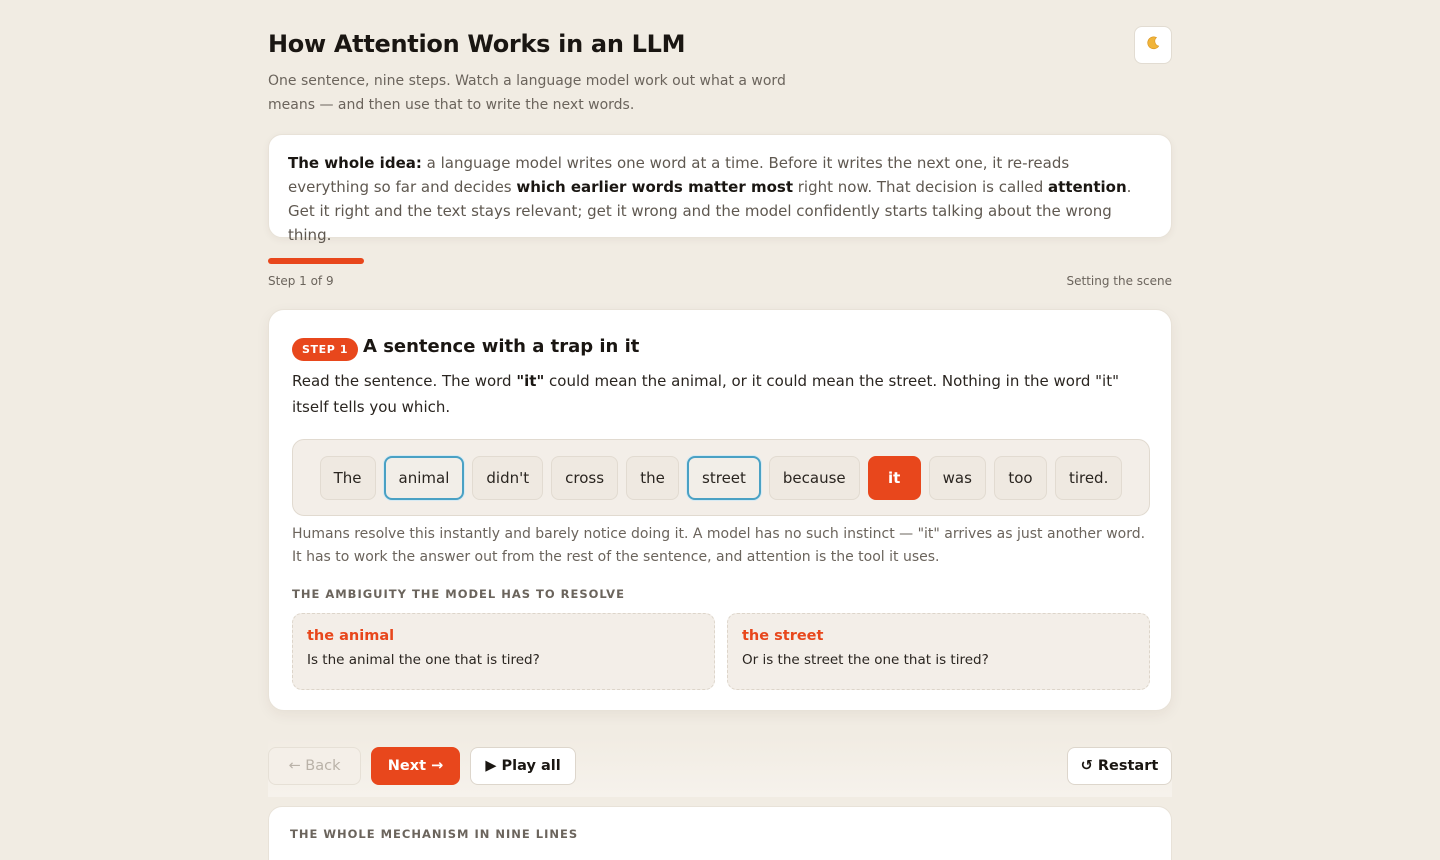 The width and height of the screenshot is (1440, 860). What do you see at coordinates (957, 477) in the screenshot?
I see `sentence-token: was` at bounding box center [957, 477].